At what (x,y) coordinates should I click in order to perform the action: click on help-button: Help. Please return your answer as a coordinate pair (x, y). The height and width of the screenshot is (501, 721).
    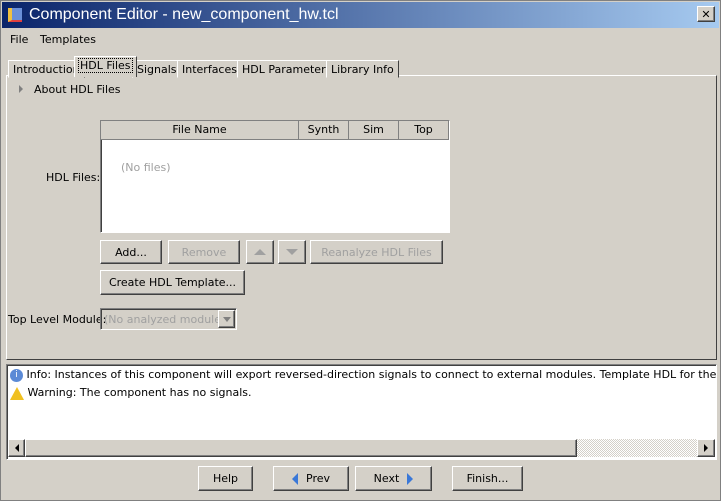
    Looking at the image, I should click on (225, 478).